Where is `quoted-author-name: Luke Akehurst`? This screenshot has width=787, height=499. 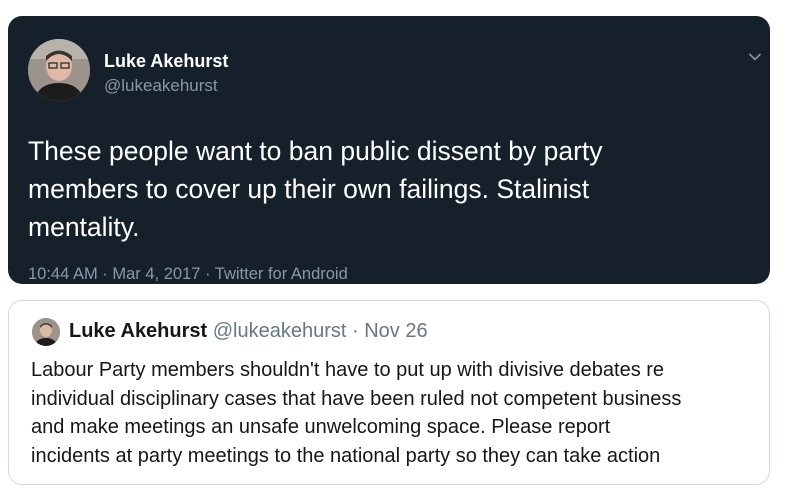 quoted-author-name: Luke Akehurst is located at coordinates (138, 331).